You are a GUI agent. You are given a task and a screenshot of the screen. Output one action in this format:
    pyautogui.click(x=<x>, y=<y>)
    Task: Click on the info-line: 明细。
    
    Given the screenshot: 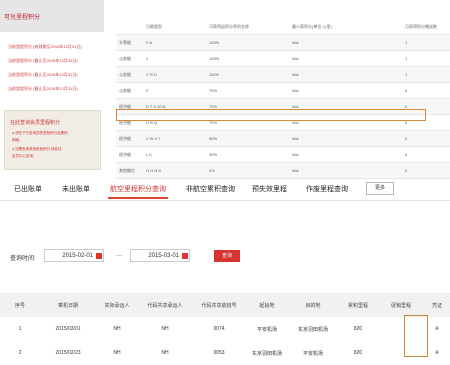 What is the action you would take?
    pyautogui.click(x=17, y=140)
    